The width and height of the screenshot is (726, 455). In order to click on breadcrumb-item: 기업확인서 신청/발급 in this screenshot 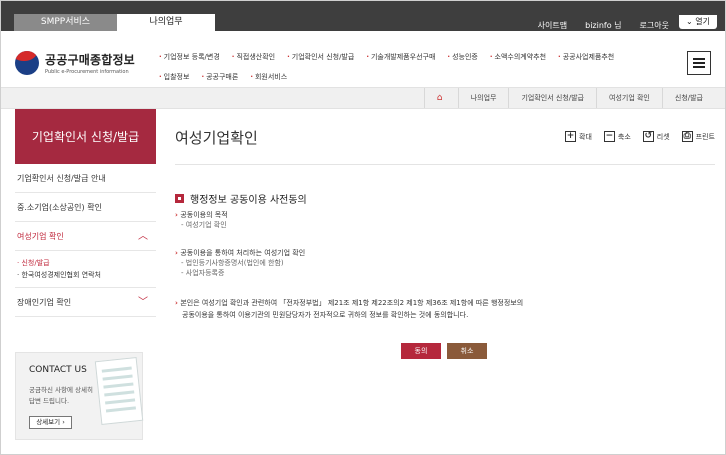, I will do `click(552, 98)`.